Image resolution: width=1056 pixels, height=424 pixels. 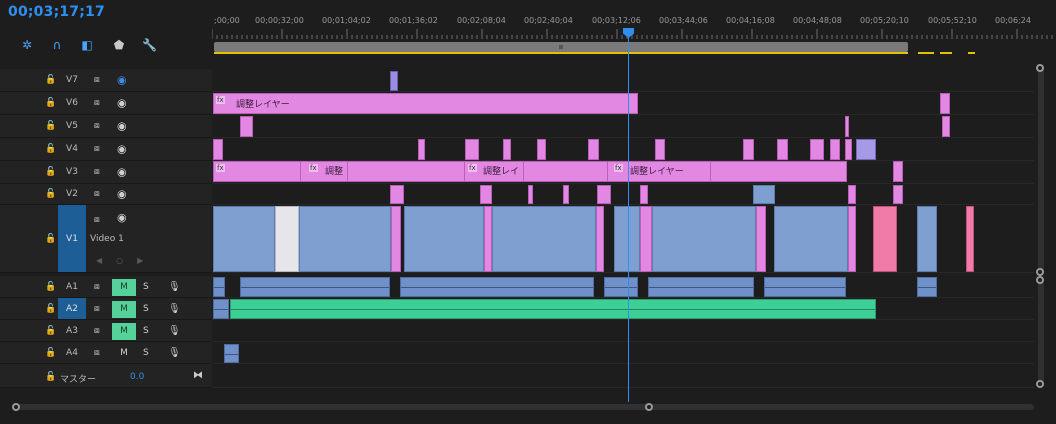 I want to click on track-header-v3: 🔓 V3 ⧈ ◉, so click(x=106, y=172).